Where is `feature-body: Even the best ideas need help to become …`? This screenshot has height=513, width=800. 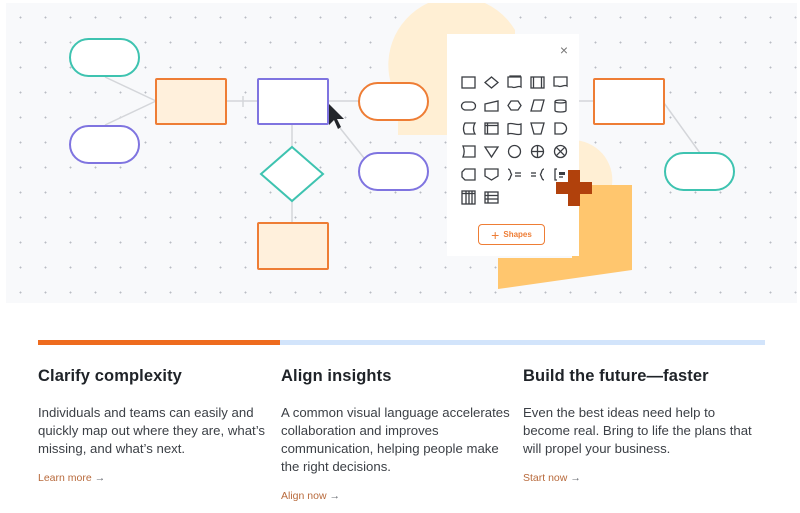
feature-body: Even the best ideas need help to become … is located at coordinates (637, 430).